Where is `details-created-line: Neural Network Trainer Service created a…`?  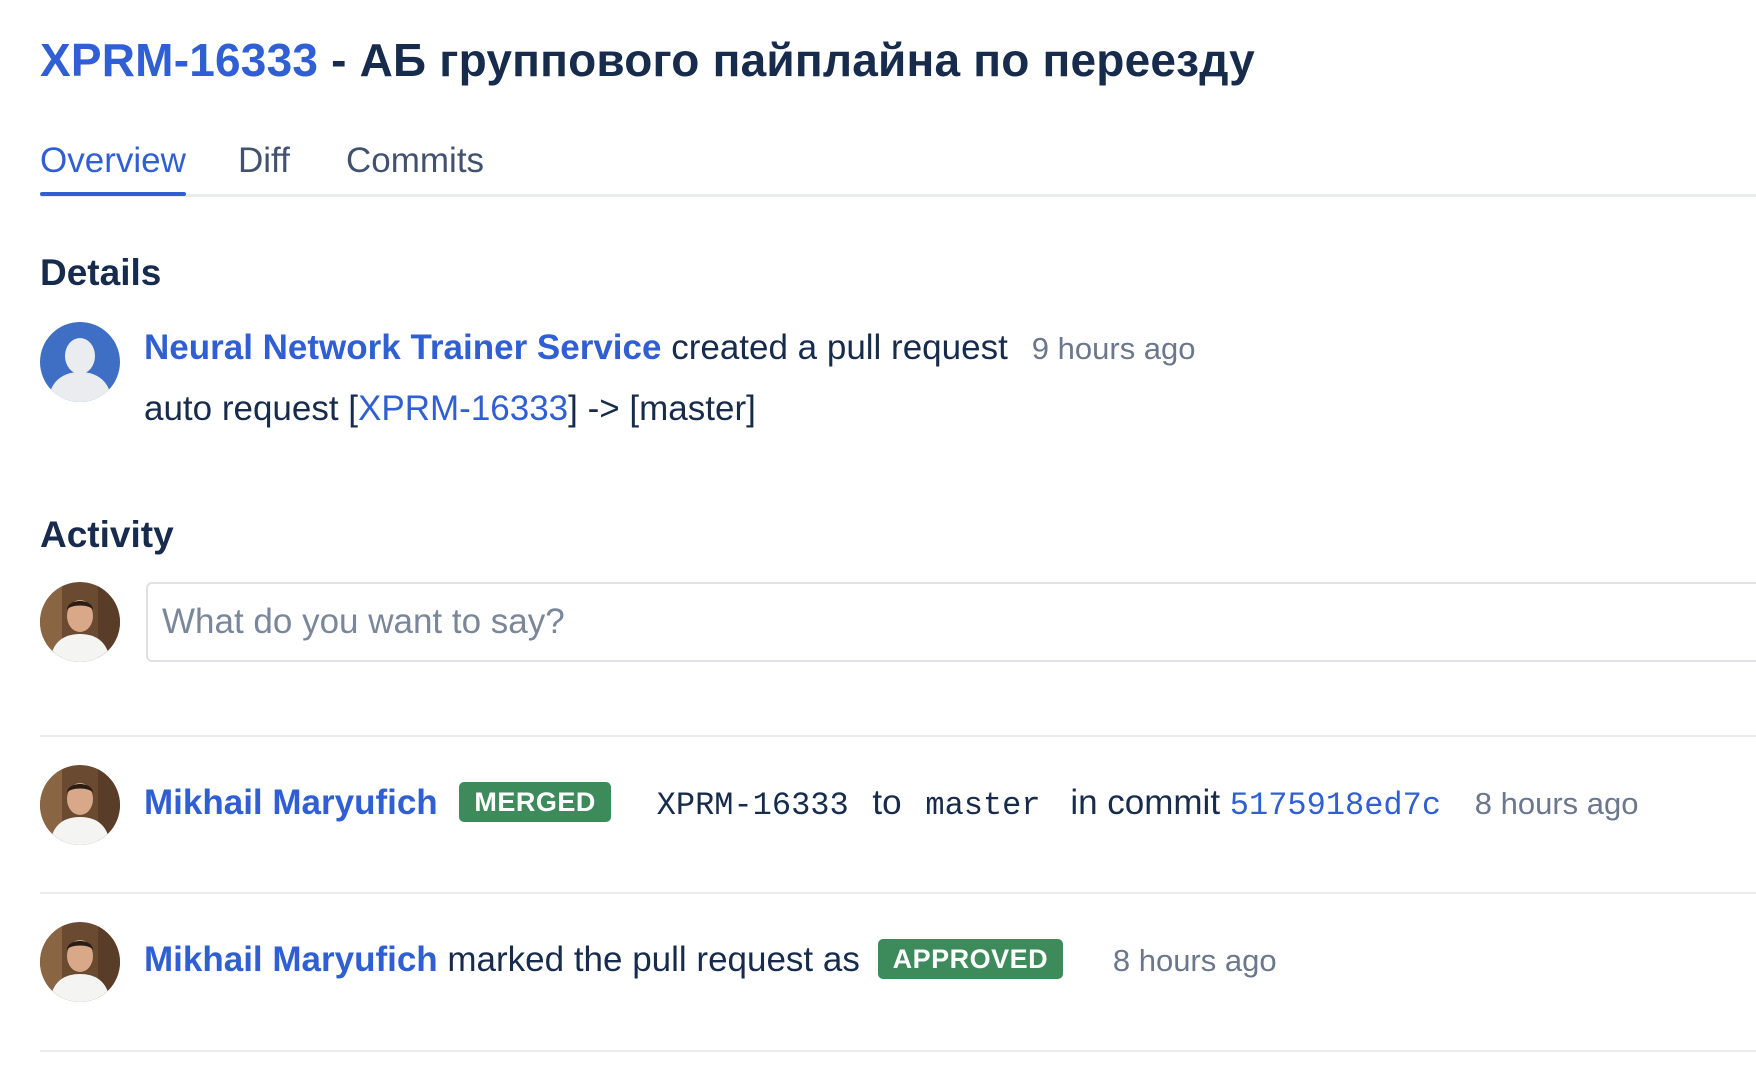 details-created-line: Neural Network Trainer Service created a… is located at coordinates (670, 348).